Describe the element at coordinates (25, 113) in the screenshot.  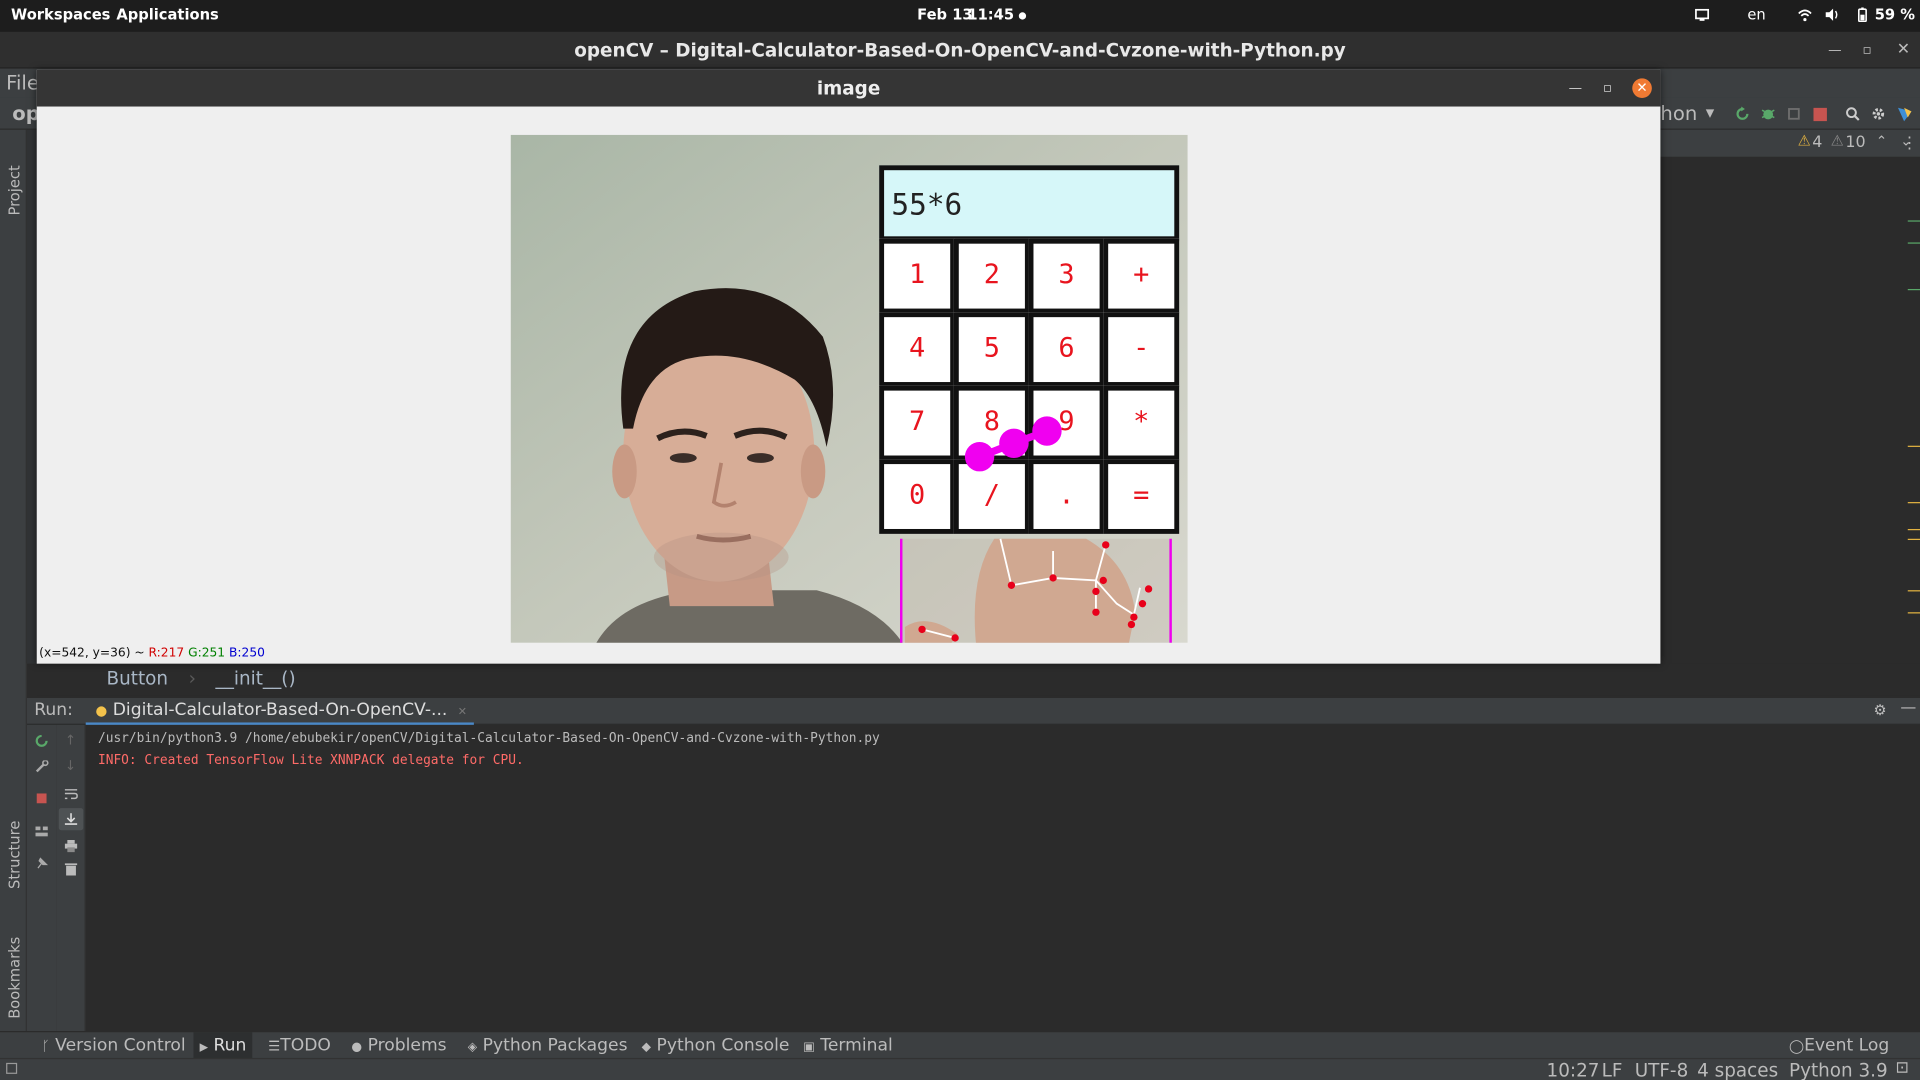
I see `project-name: op` at that location.